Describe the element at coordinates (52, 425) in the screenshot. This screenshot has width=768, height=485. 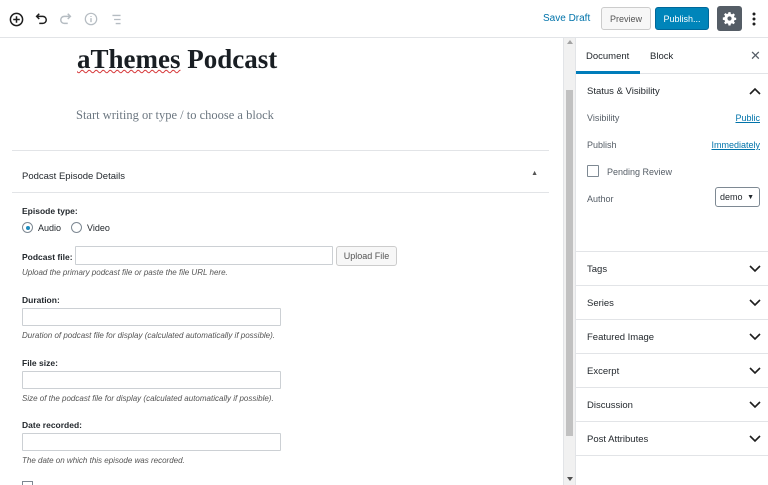
I see `date-recorded-label: Date recorded:` at that location.